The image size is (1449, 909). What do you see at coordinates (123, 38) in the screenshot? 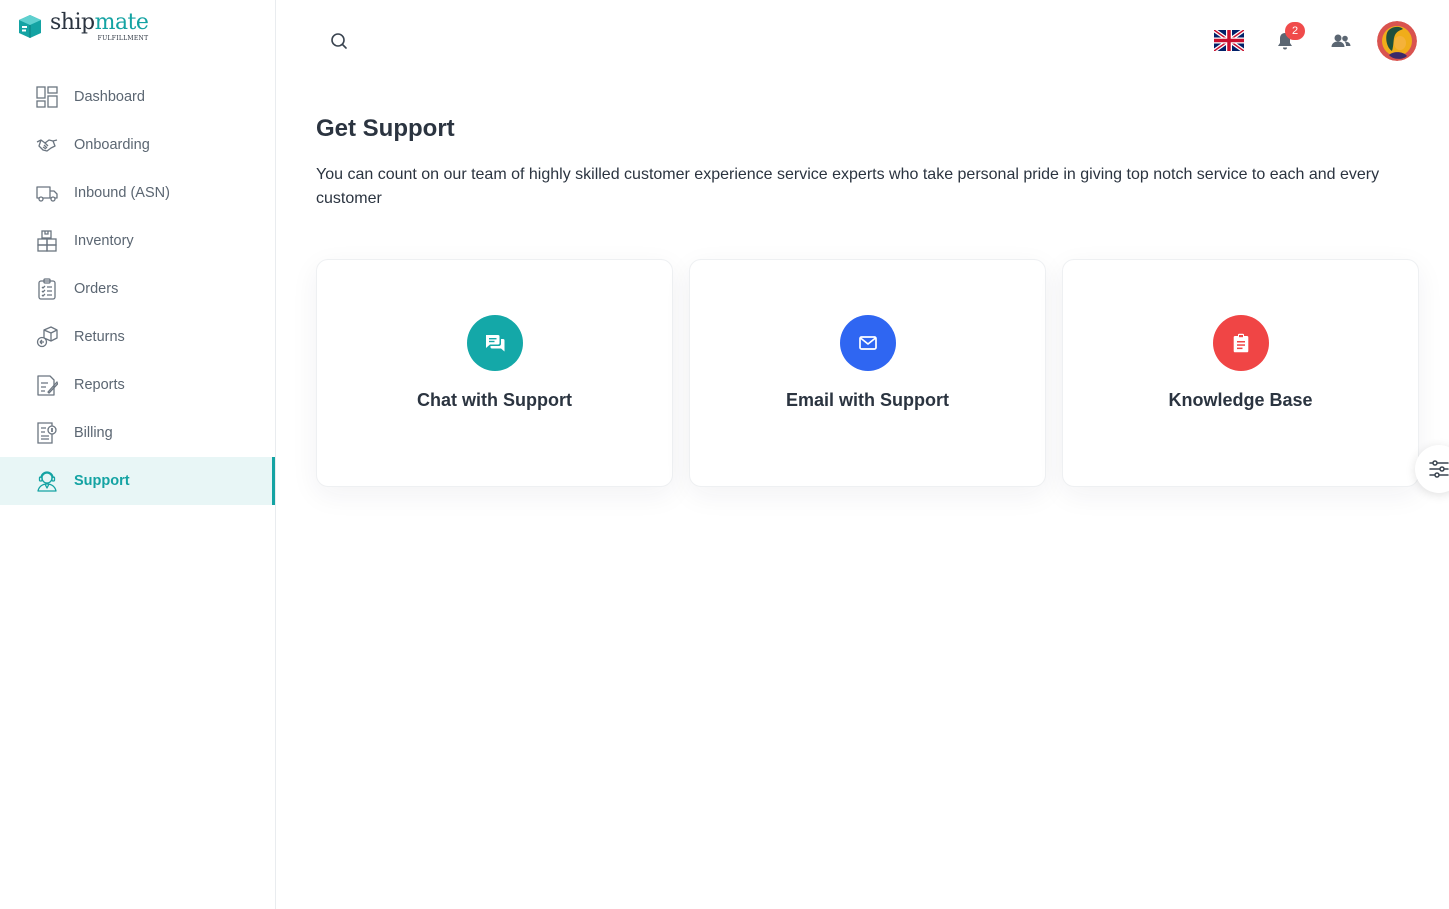
I see `logo-subtitle: FULFILLMENT` at bounding box center [123, 38].